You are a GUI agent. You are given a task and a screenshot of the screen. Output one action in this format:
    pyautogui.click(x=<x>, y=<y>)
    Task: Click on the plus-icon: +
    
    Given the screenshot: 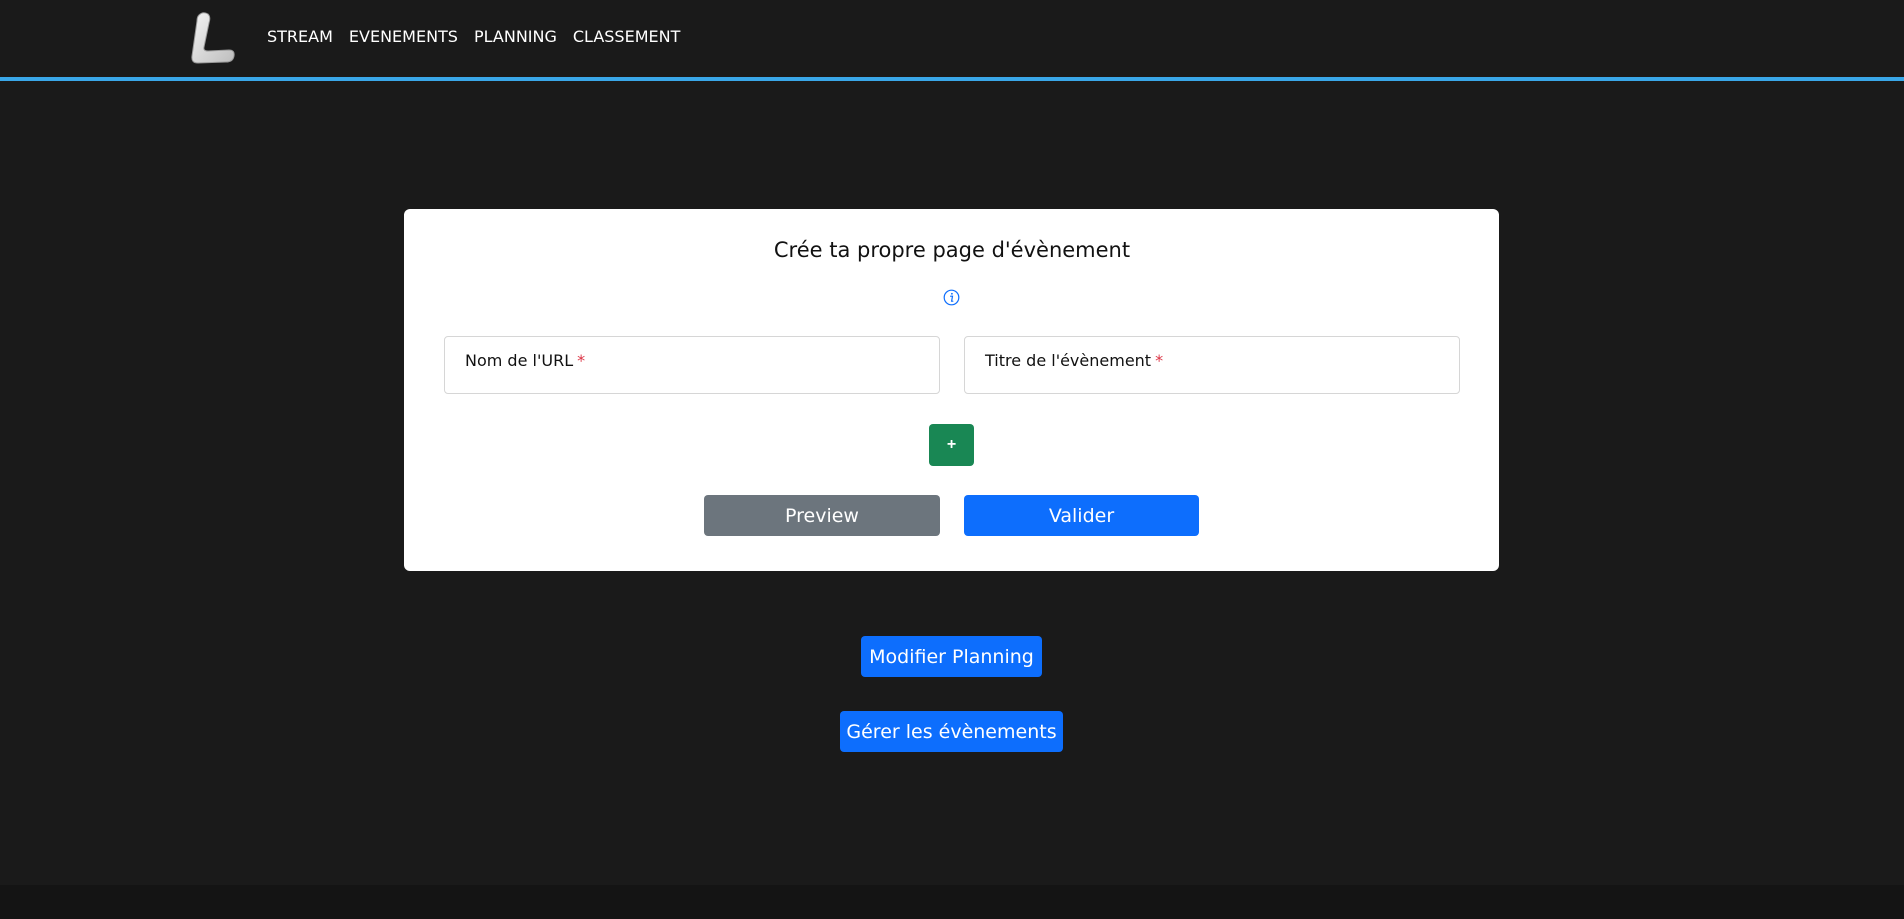 What is the action you would take?
    pyautogui.click(x=951, y=444)
    